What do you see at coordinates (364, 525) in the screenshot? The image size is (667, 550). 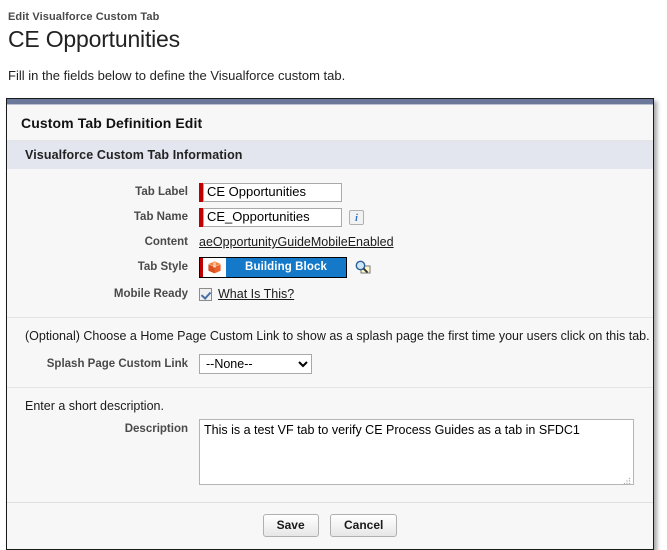 I see `cancel-button: Cancel` at bounding box center [364, 525].